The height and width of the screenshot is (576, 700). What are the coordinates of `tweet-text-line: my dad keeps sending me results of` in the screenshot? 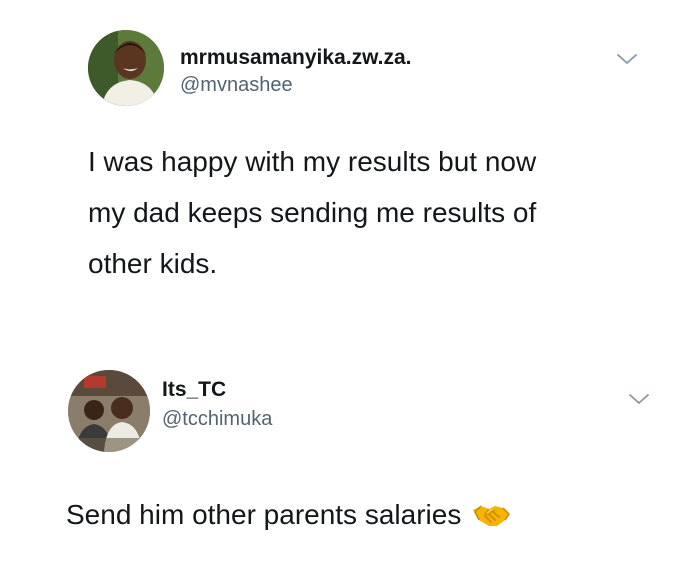 It's located at (312, 212).